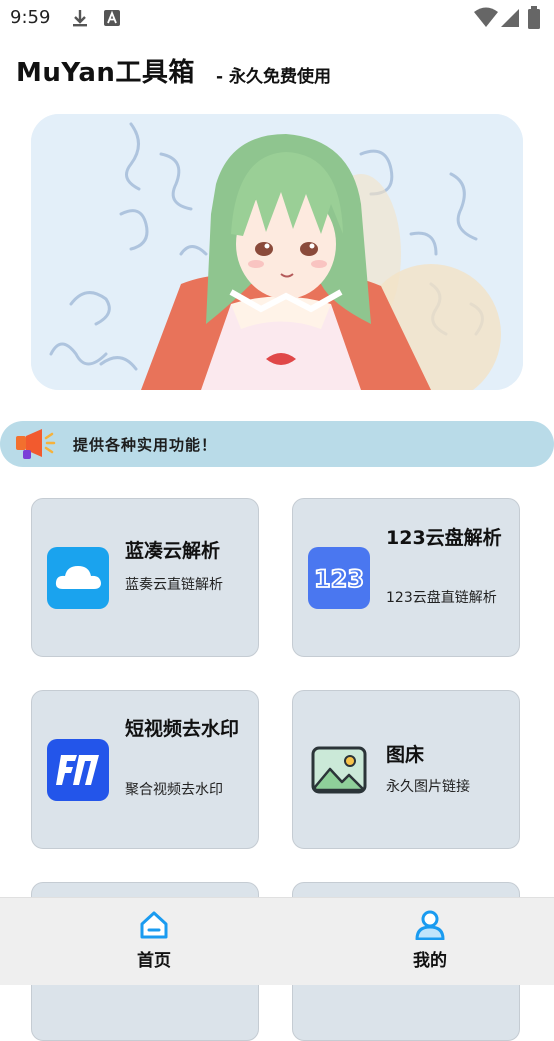 The width and height of the screenshot is (554, 1041). I want to click on accessibility-a-icon, so click(112, 18).